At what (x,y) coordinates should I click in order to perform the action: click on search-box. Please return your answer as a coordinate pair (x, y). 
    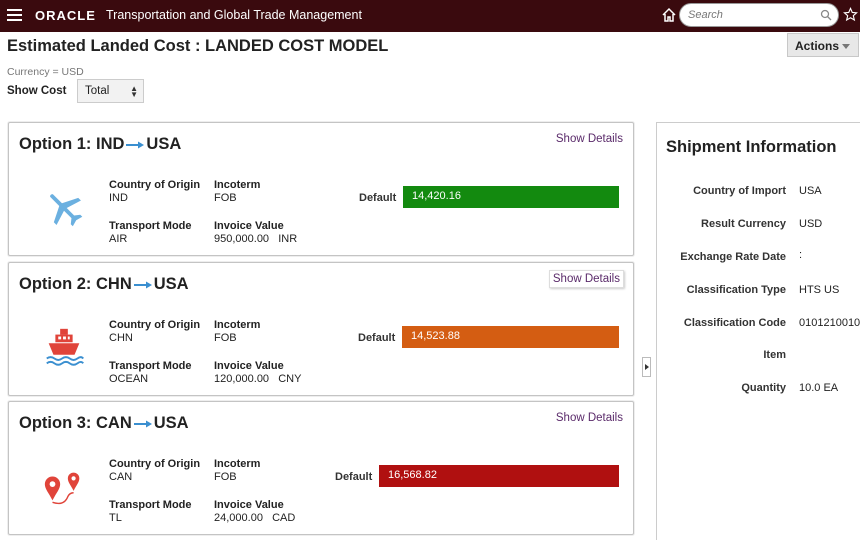
    Looking at the image, I should click on (759, 15).